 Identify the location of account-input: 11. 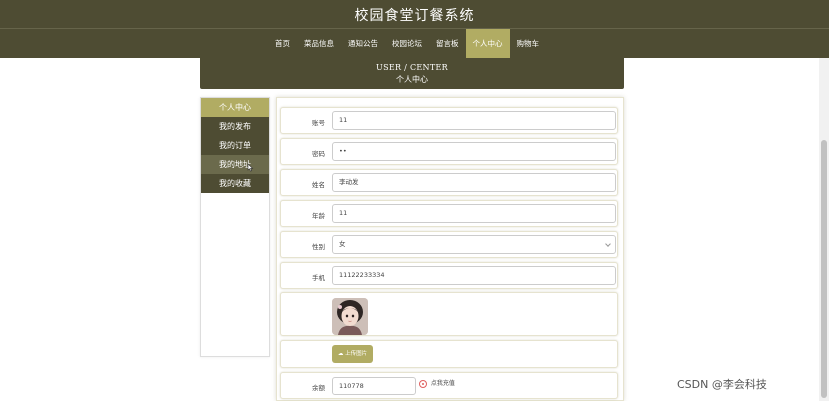
(474, 120).